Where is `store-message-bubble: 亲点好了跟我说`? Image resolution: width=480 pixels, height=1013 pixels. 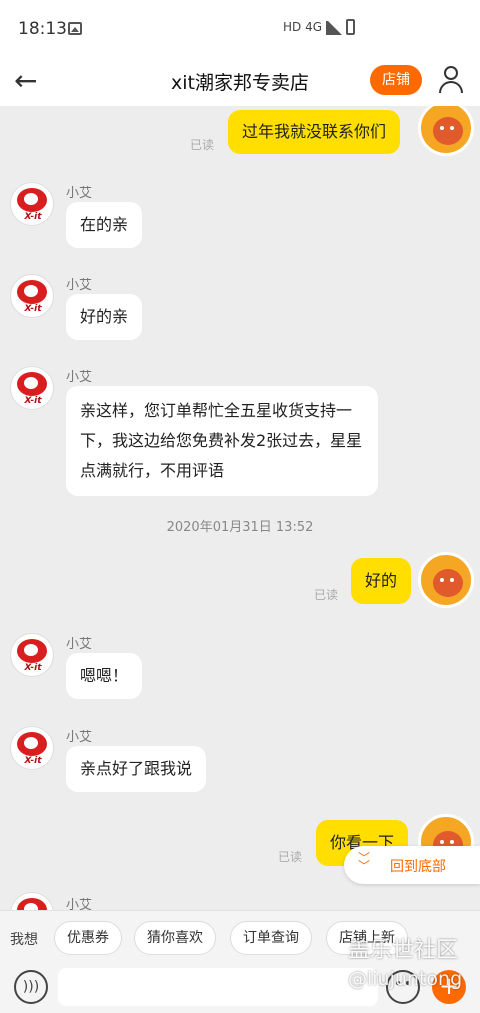 store-message-bubble: 亲点好了跟我说 is located at coordinates (136, 769).